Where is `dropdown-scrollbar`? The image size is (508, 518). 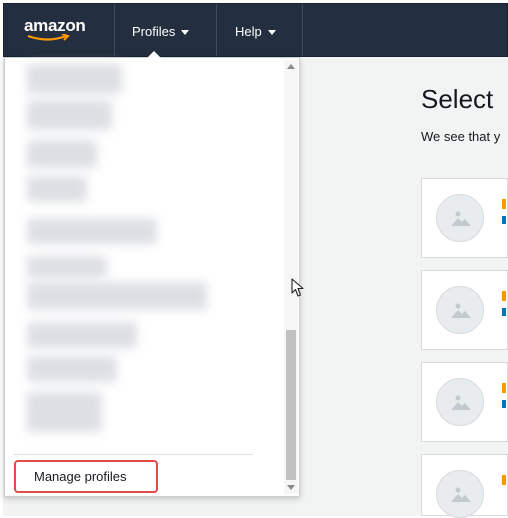 dropdown-scrollbar is located at coordinates (291, 277).